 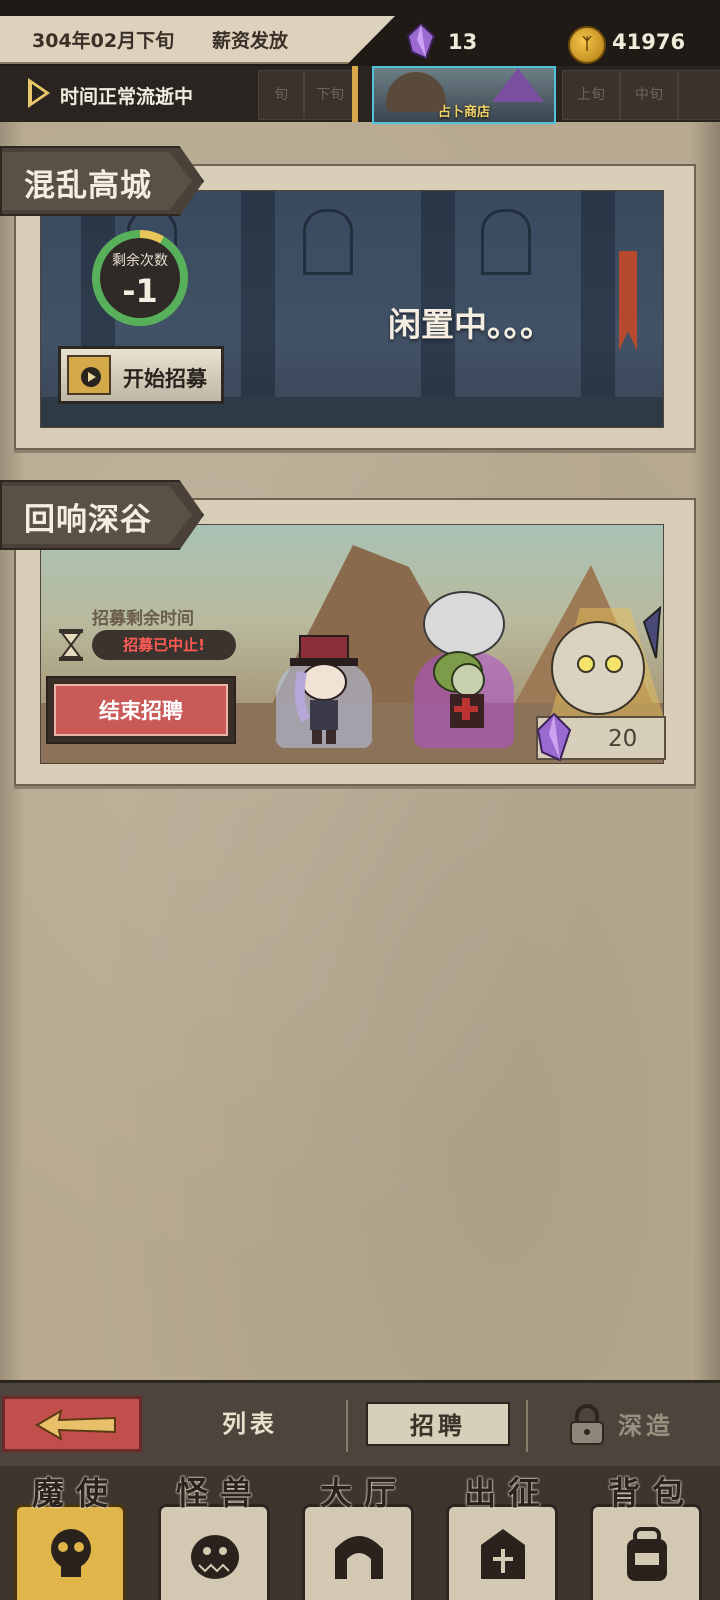 What do you see at coordinates (143, 619) in the screenshot?
I see `recruit-time-label: 招募剩余时间` at bounding box center [143, 619].